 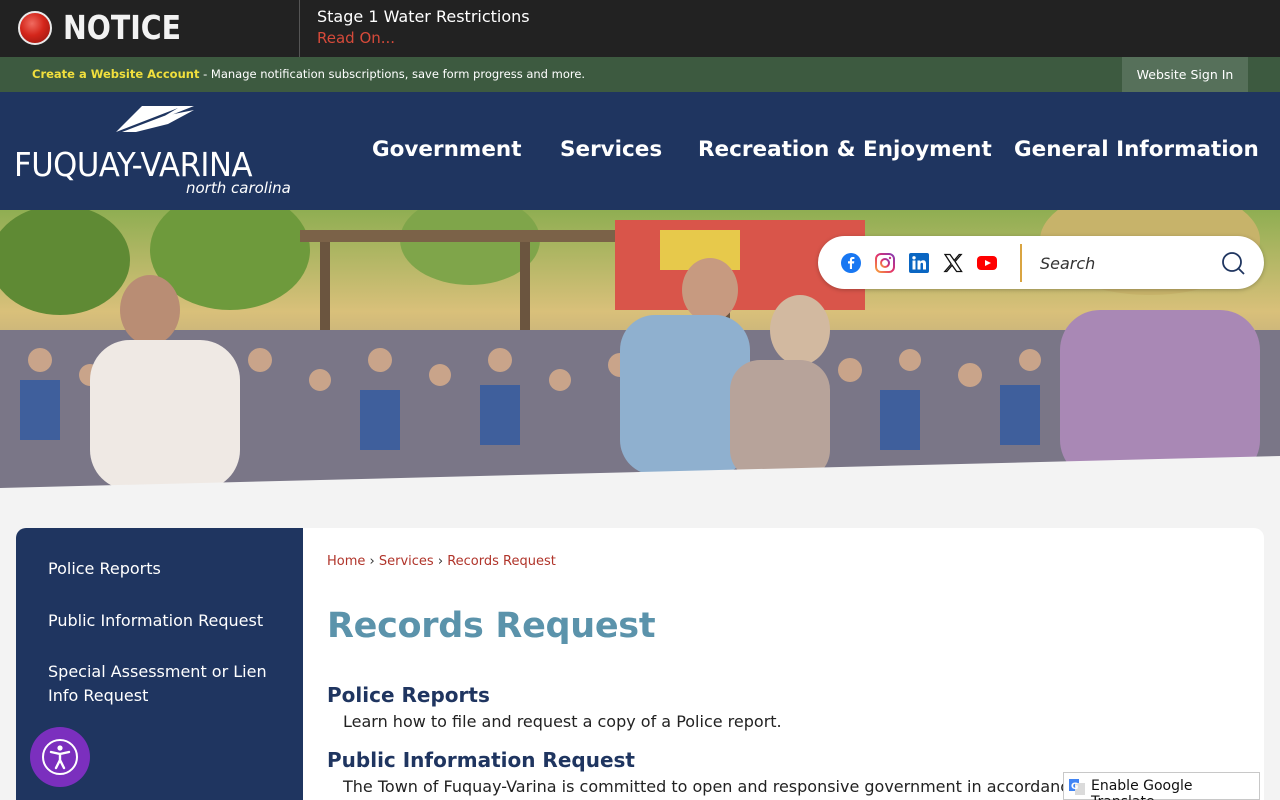 I want to click on logo-subtitle: north carolina, so click(x=238, y=188).